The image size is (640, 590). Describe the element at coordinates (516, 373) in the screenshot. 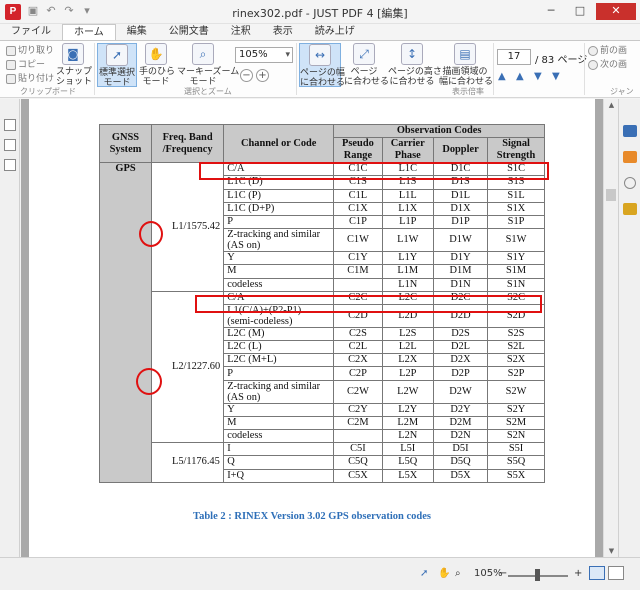

I see `code-cell: S2P` at that location.